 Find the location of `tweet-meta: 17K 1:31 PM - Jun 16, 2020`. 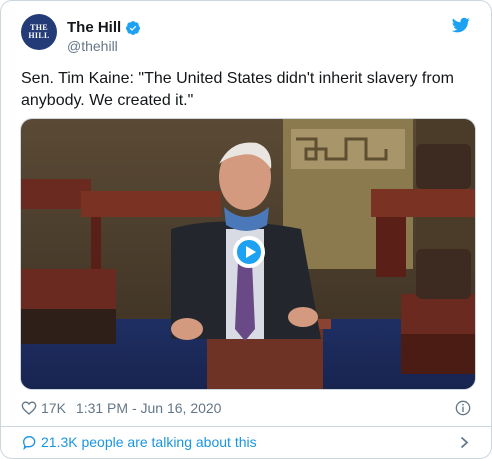

tweet-meta: 17K 1:31 PM - Jun 16, 2020 is located at coordinates (246, 408).